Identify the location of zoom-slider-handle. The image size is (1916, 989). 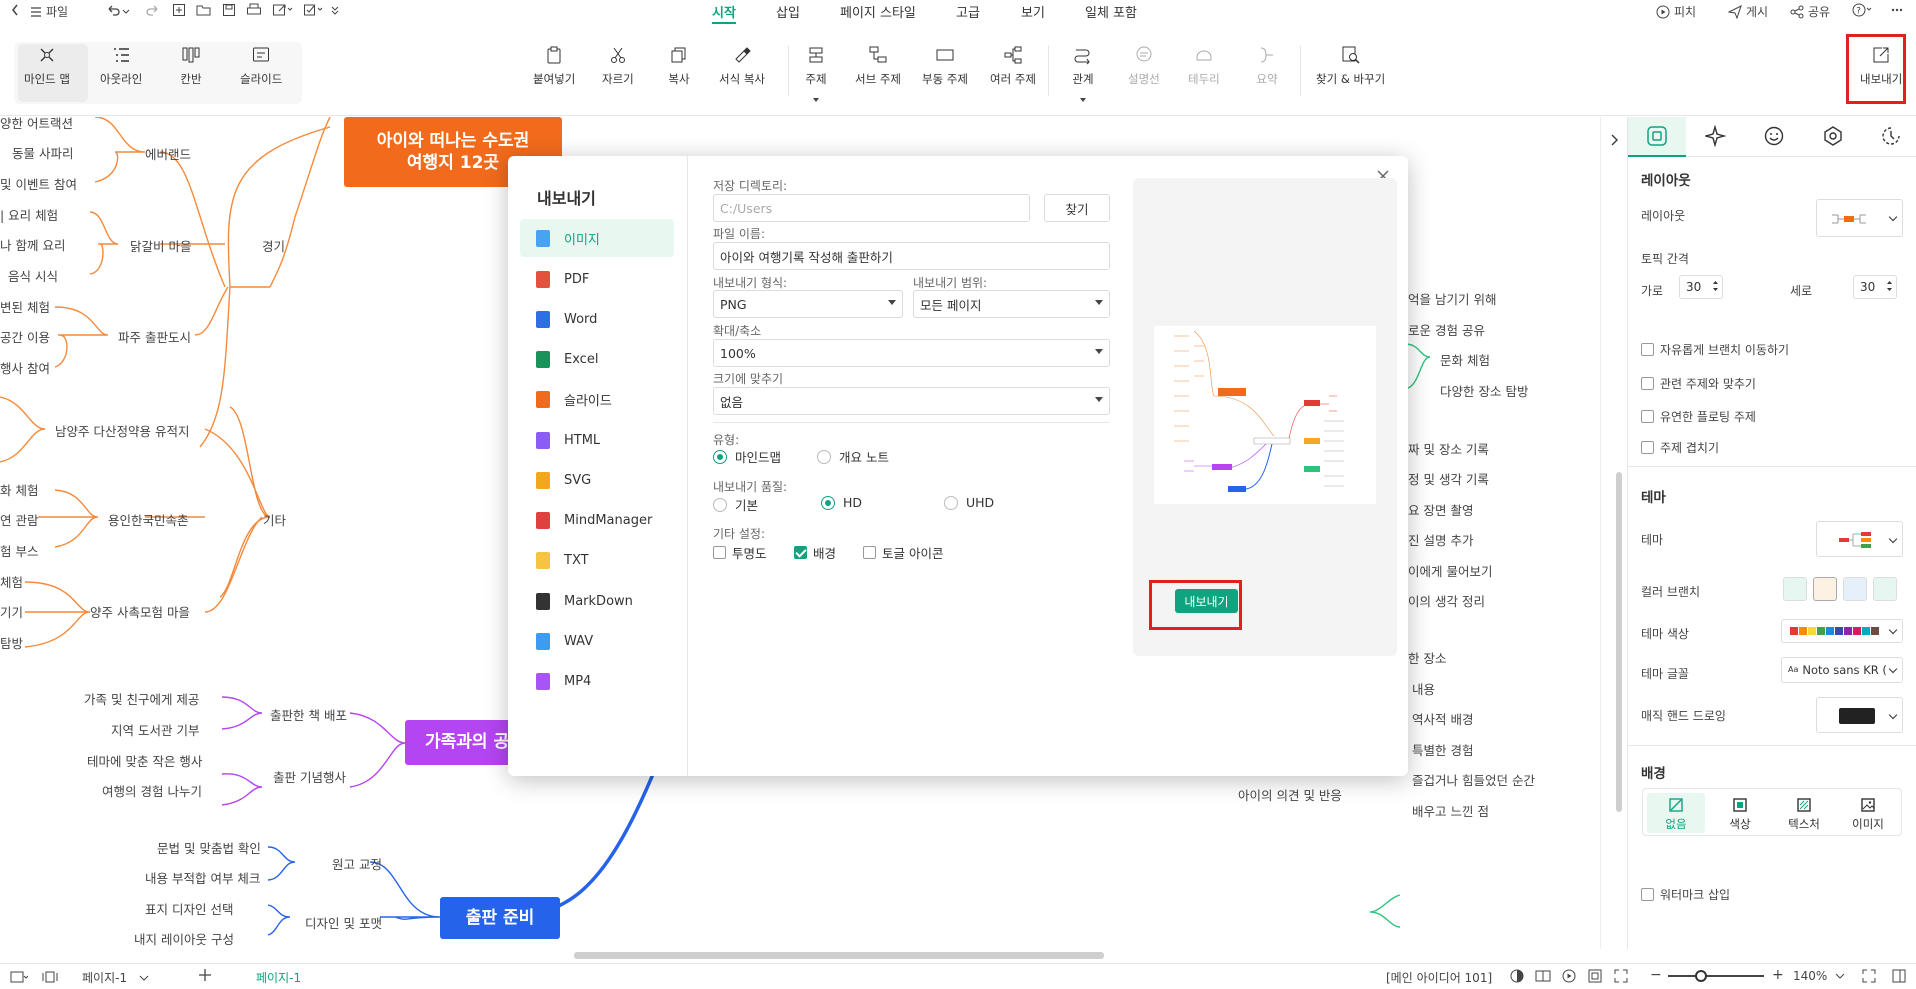
(1701, 976).